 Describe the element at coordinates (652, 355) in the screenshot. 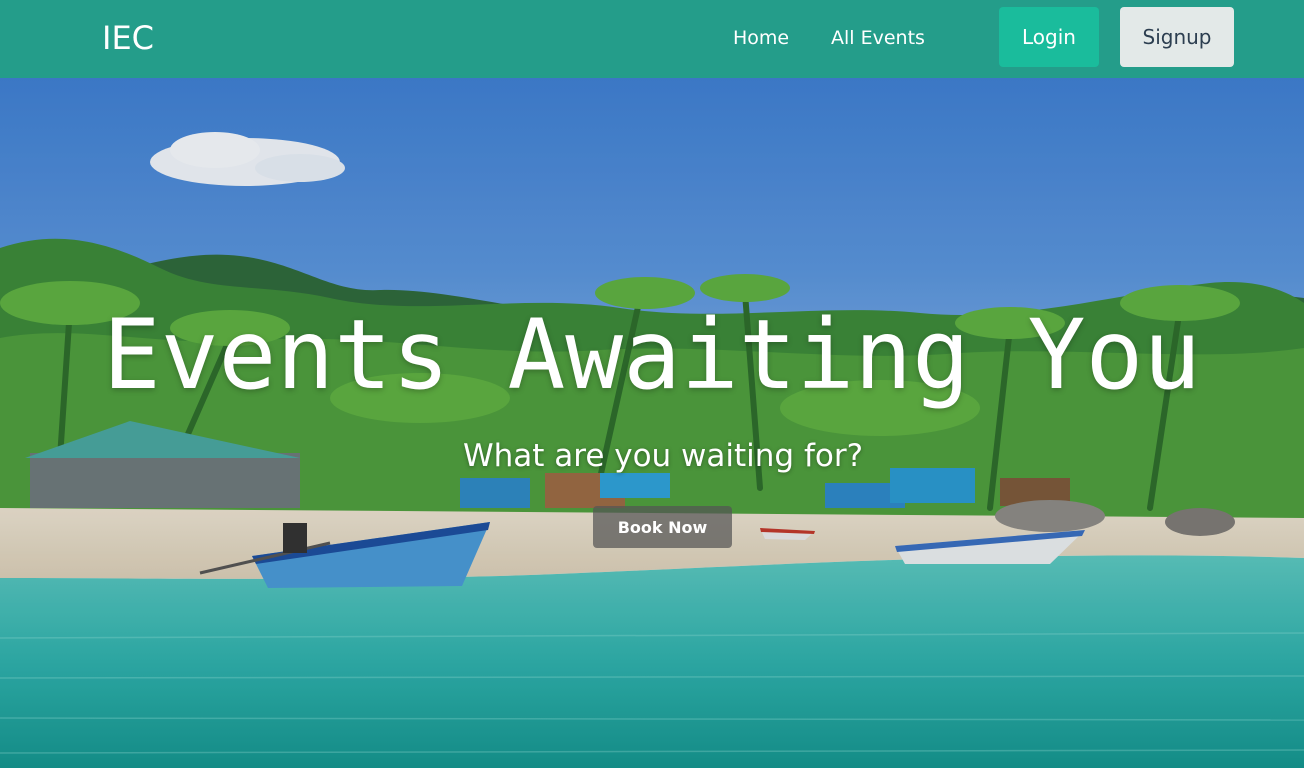

I see `hero-title: Events Awaiting You` at that location.